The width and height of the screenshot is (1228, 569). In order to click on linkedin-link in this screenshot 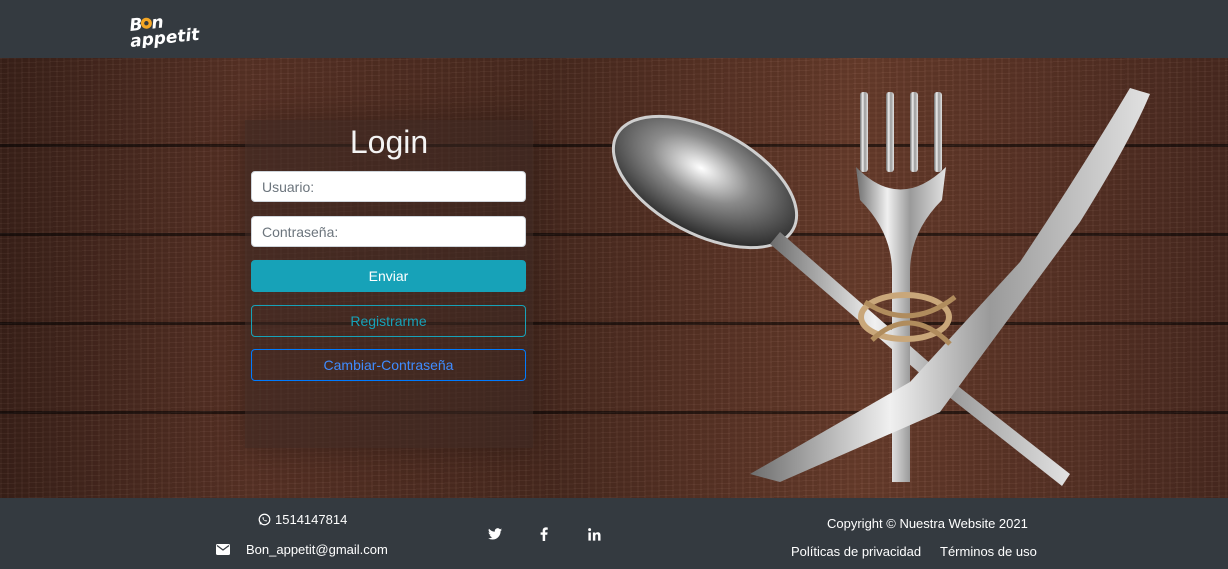, I will do `click(594, 534)`.